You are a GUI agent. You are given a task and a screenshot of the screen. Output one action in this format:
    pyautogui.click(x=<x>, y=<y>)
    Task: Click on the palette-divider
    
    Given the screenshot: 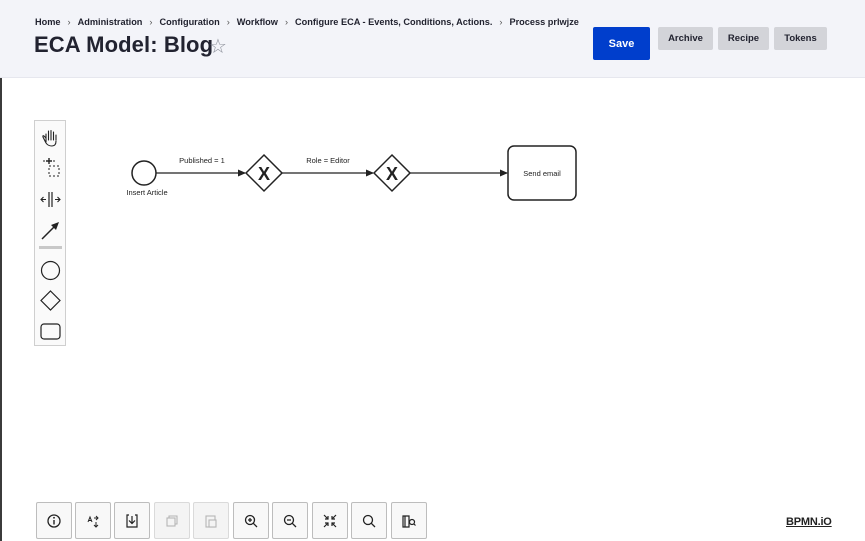 What is the action you would take?
    pyautogui.click(x=50, y=247)
    